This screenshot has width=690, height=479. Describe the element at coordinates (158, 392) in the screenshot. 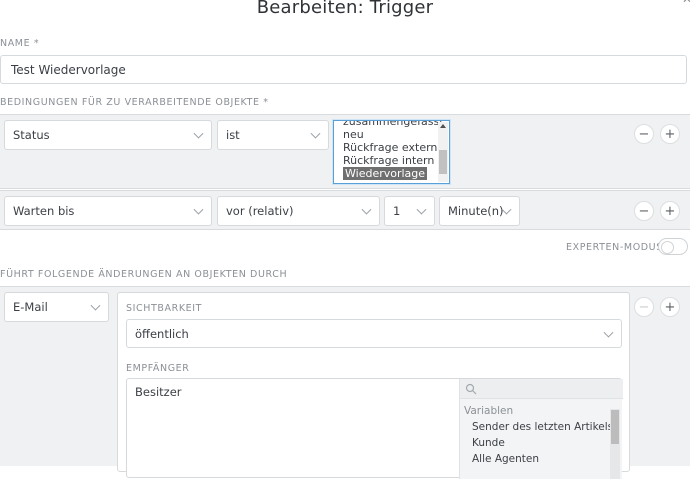

I see `recipient-token: Besitzer` at that location.